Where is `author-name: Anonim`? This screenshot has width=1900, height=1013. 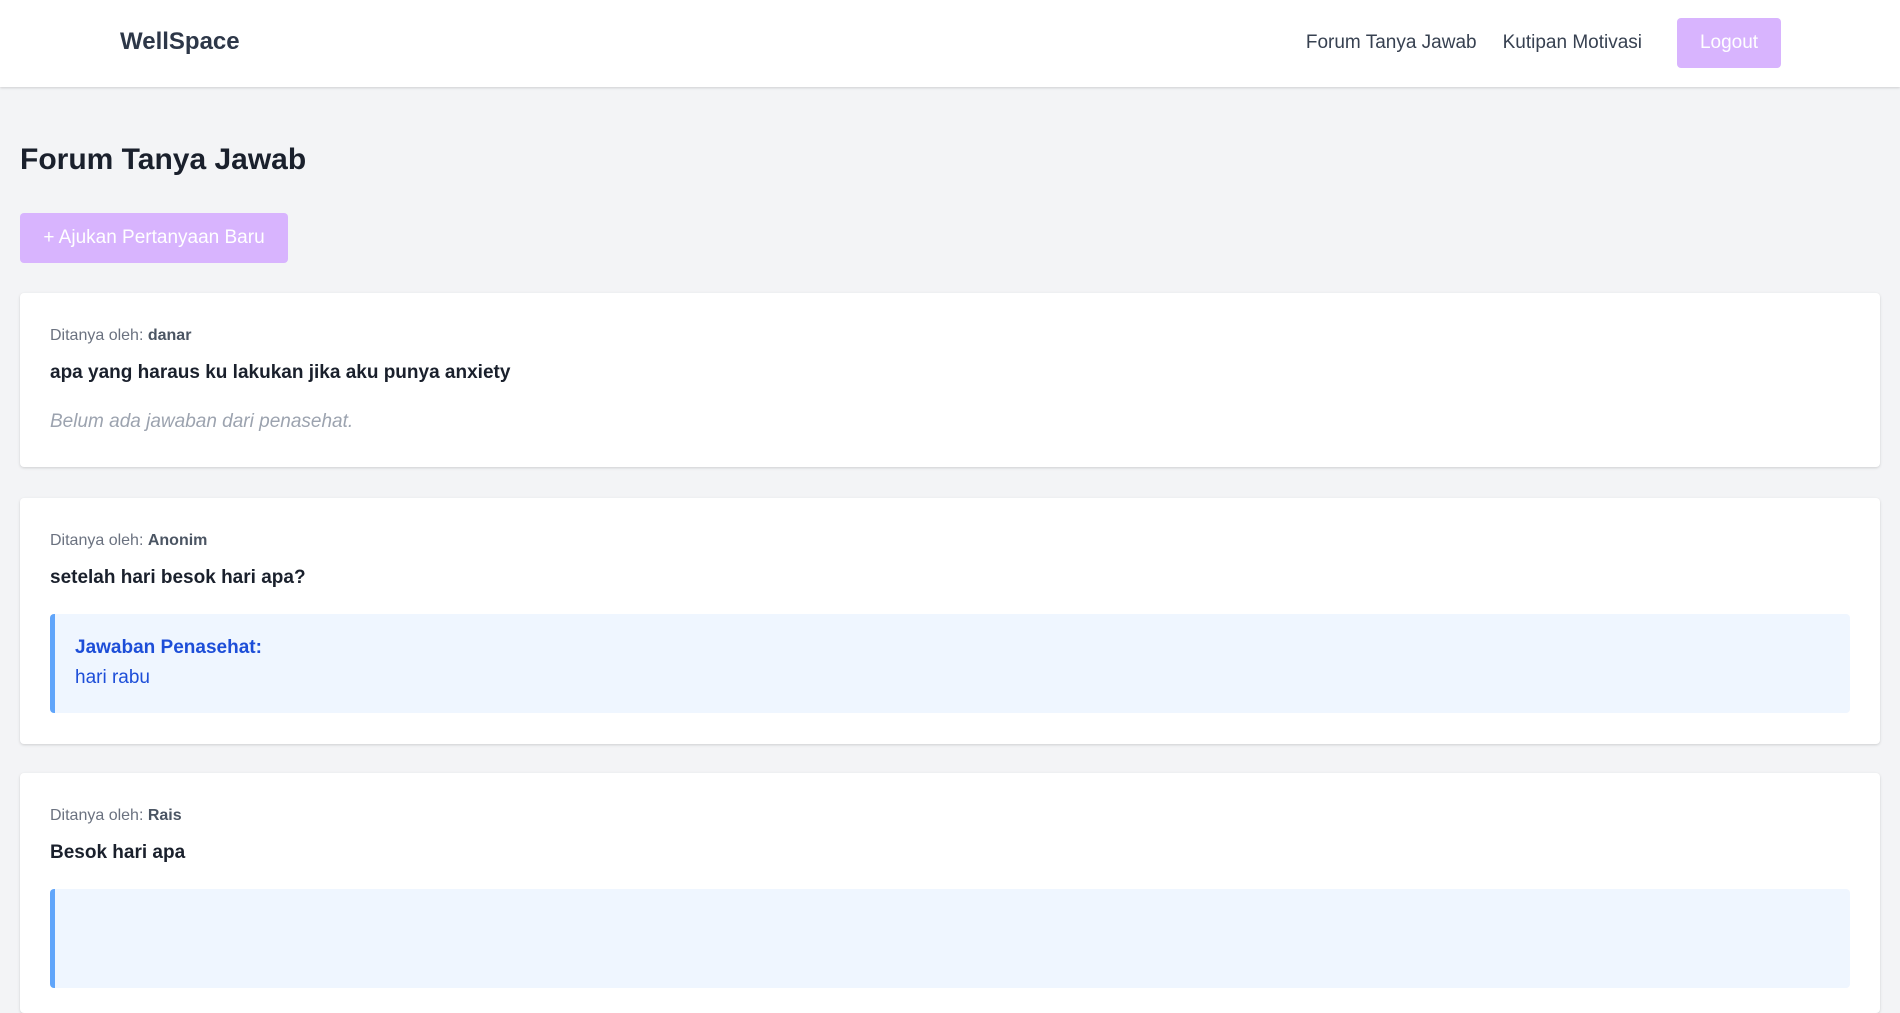
author-name: Anonim is located at coordinates (177, 540).